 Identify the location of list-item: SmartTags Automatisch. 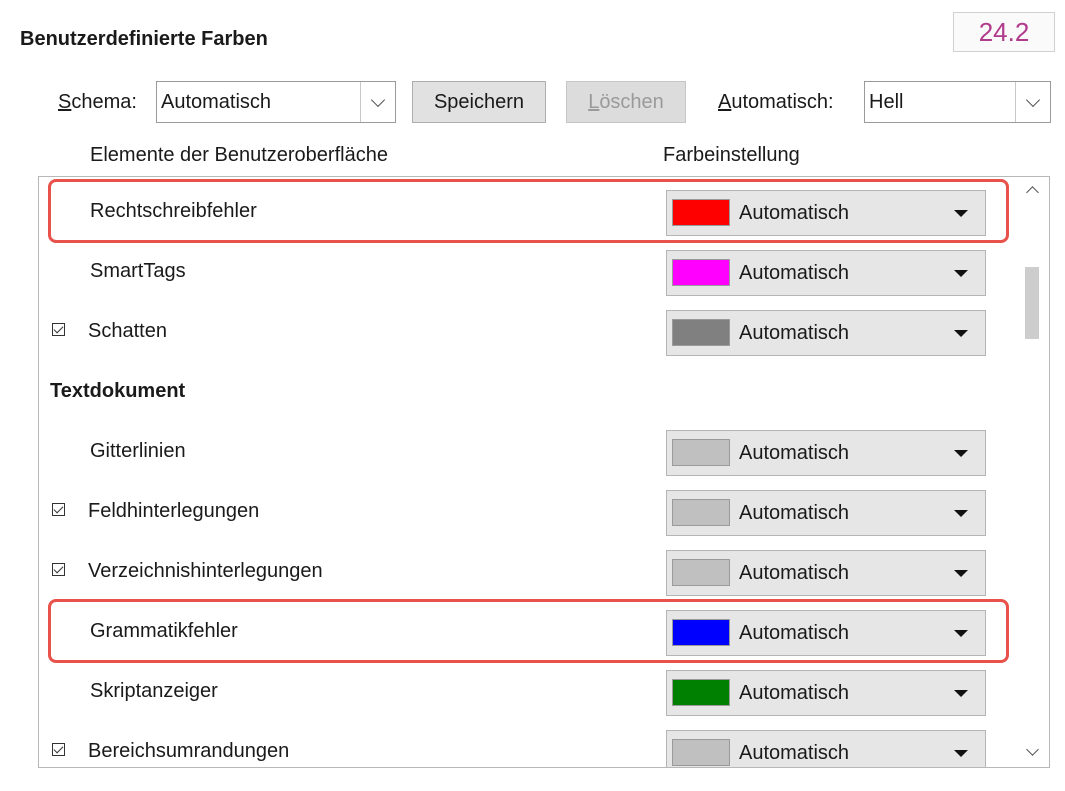
(524, 271).